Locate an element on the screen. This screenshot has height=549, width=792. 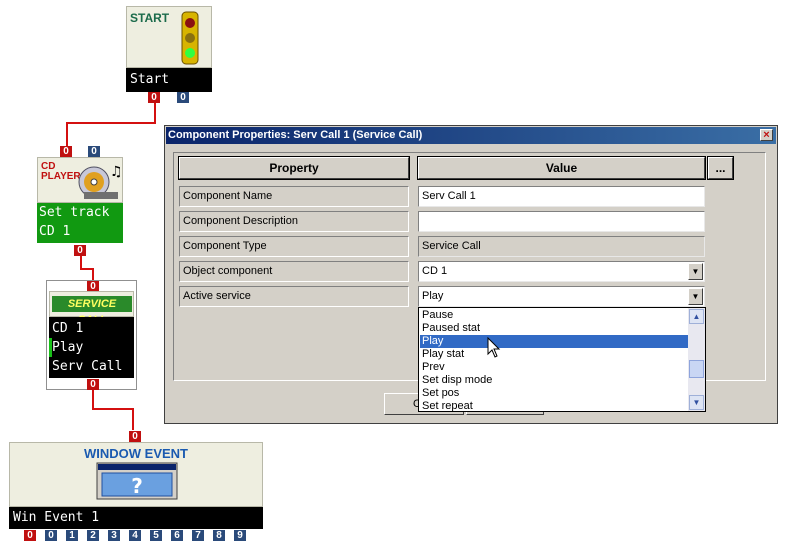
object-component-select: CD 1 ▼ is located at coordinates (561, 271).